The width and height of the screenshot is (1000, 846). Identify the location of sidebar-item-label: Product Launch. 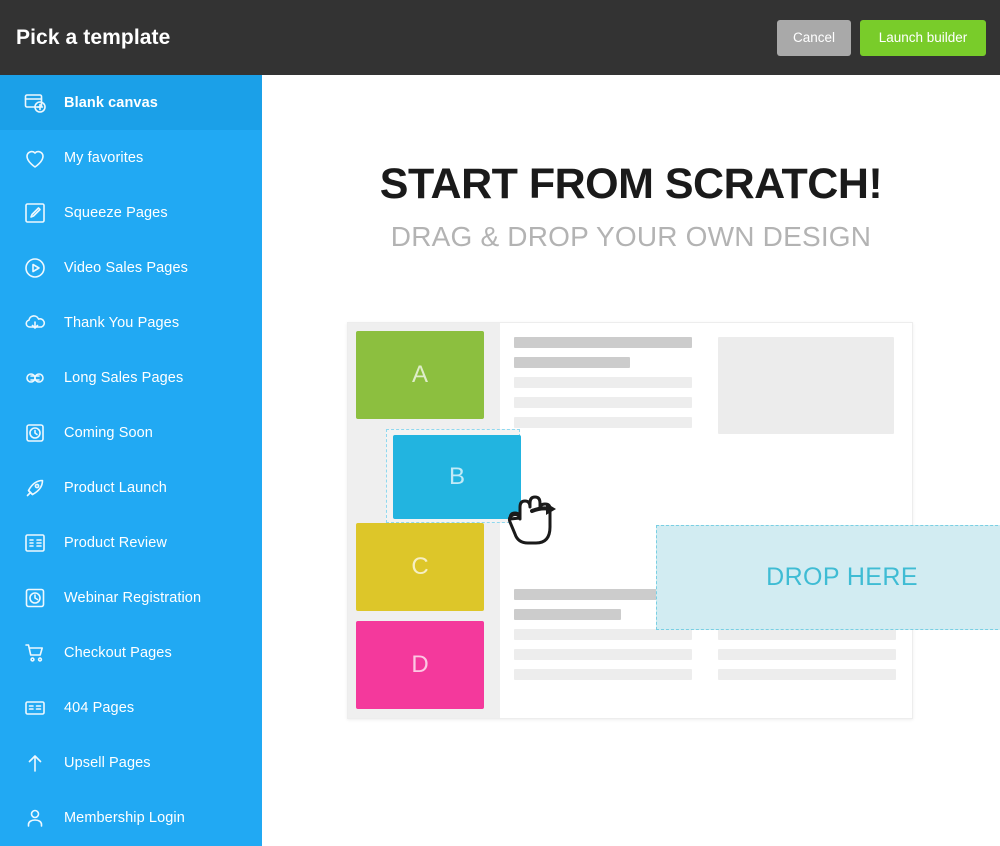
(115, 487).